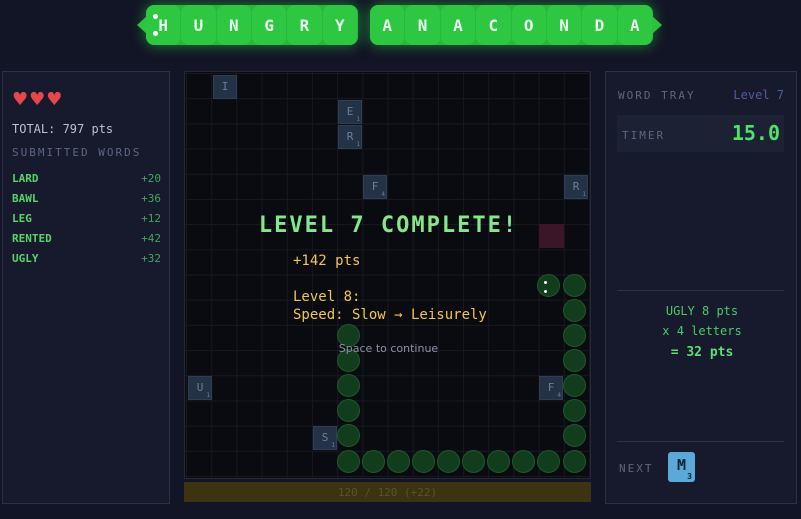  I want to click on timer-box: TIMER 15.0, so click(700, 133).